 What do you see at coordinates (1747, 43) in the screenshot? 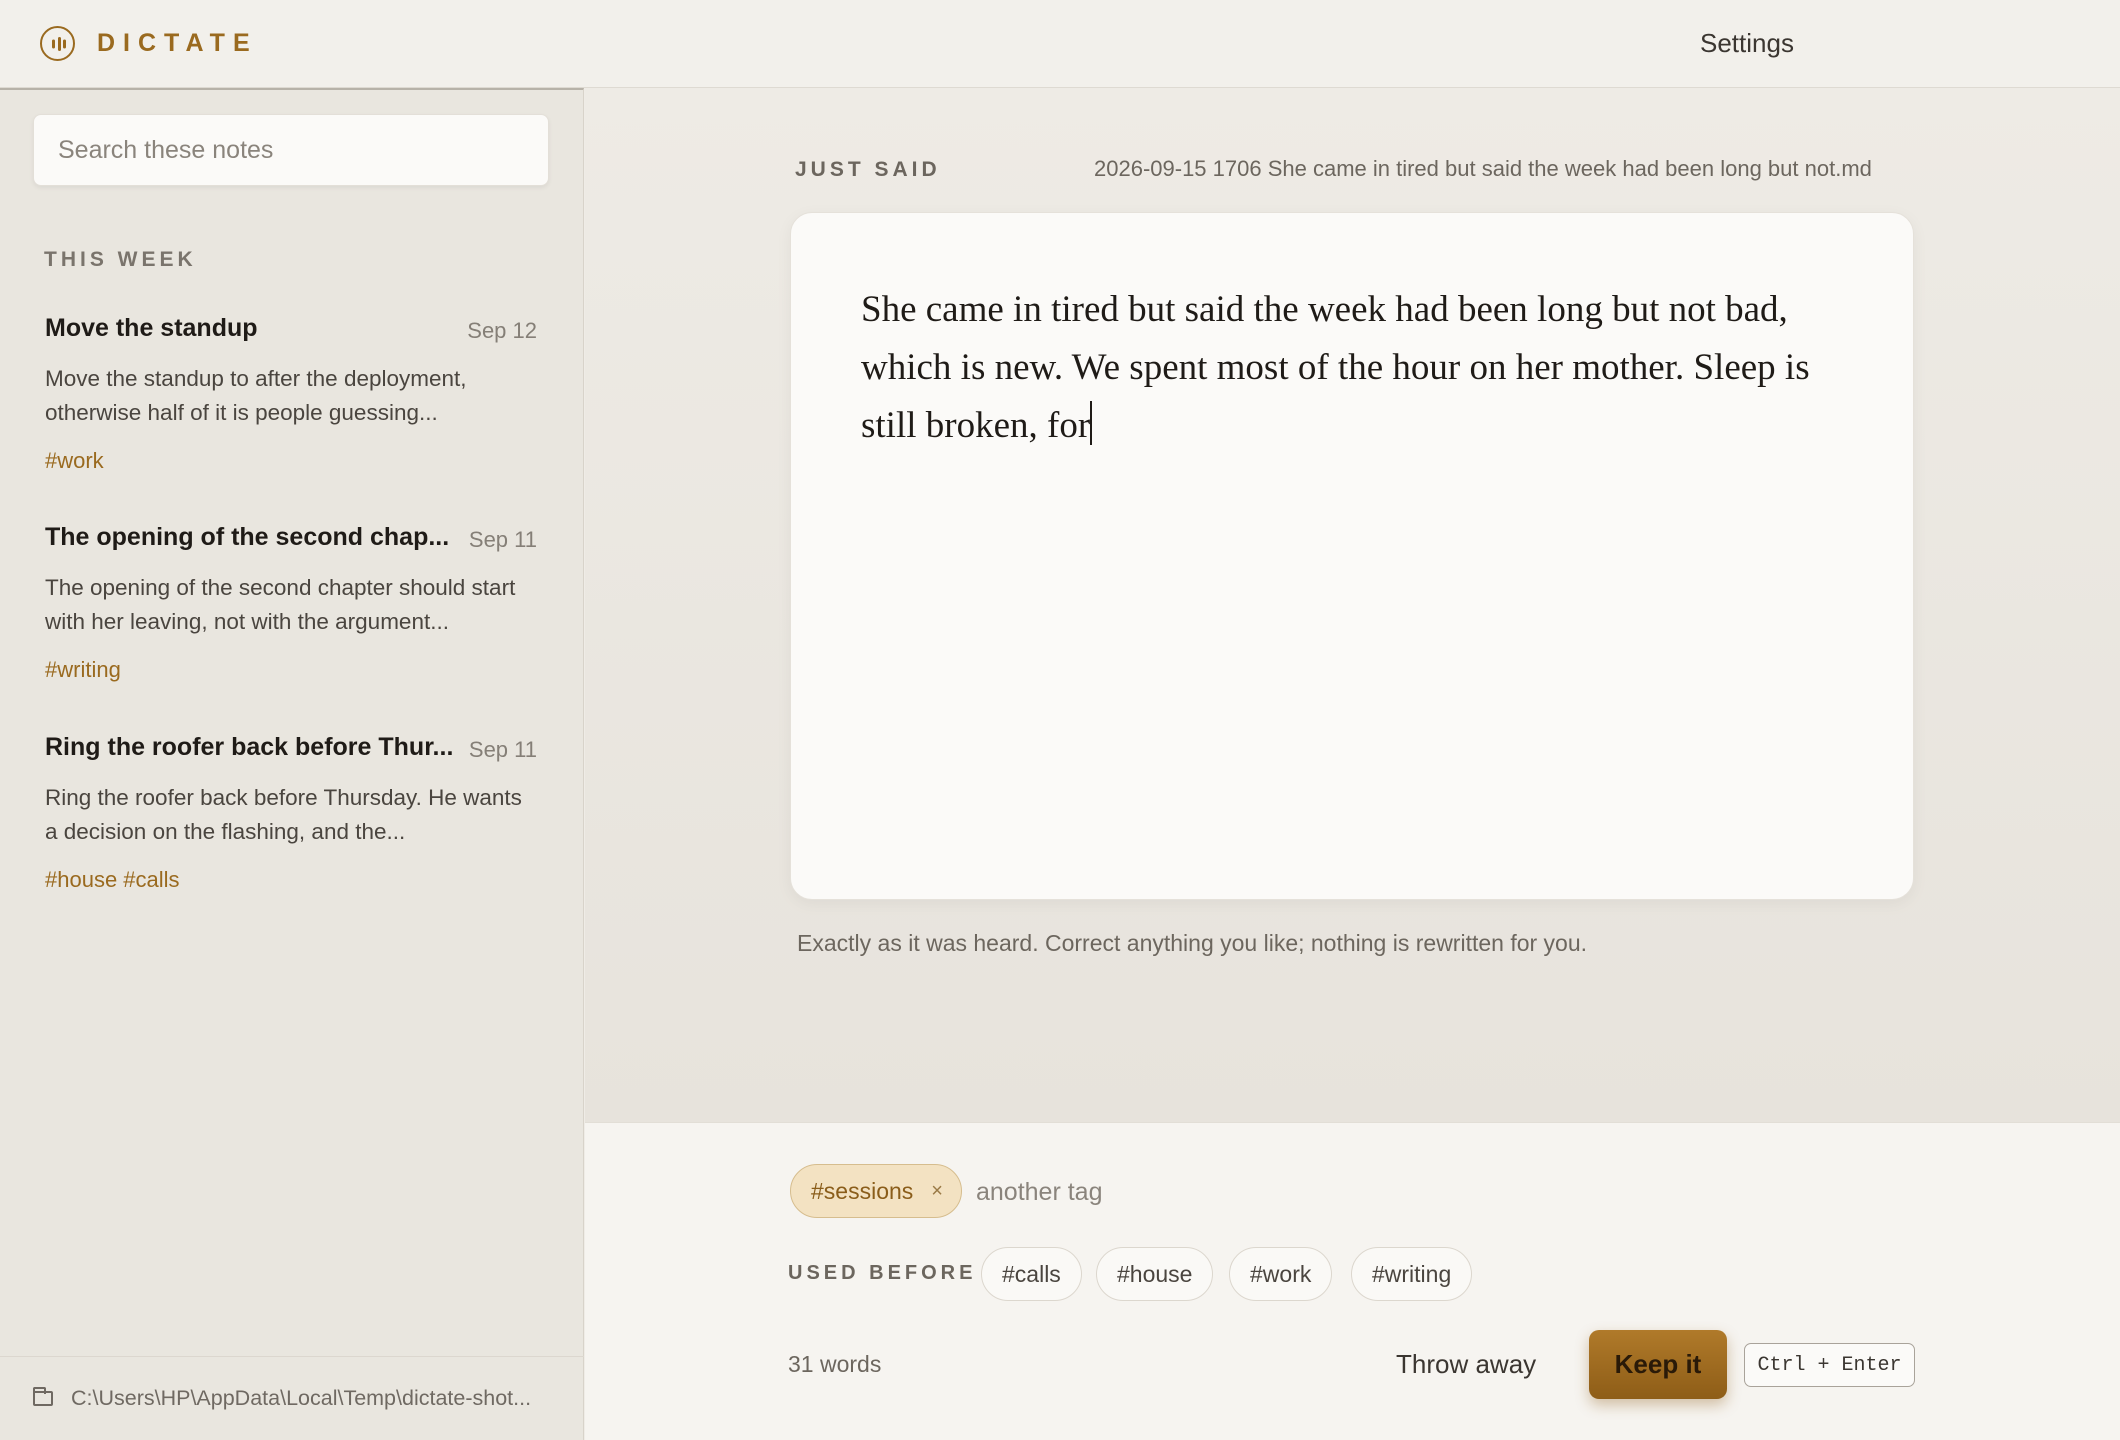
I see `settings-link: Settings` at bounding box center [1747, 43].